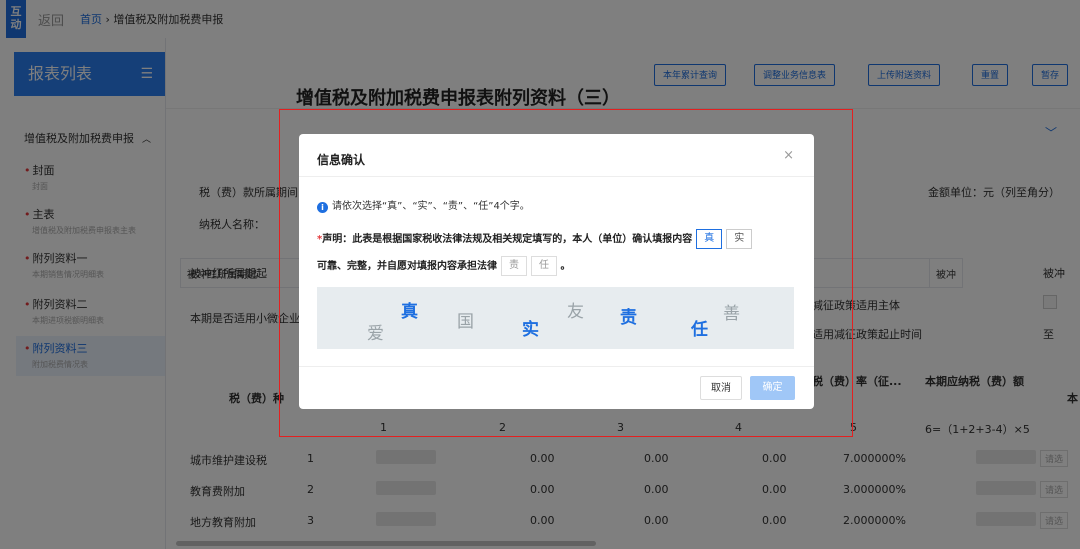  Describe the element at coordinates (555, 318) in the screenshot. I see `captcha-area: 爱 真 国 实 友 责 任 善` at that location.